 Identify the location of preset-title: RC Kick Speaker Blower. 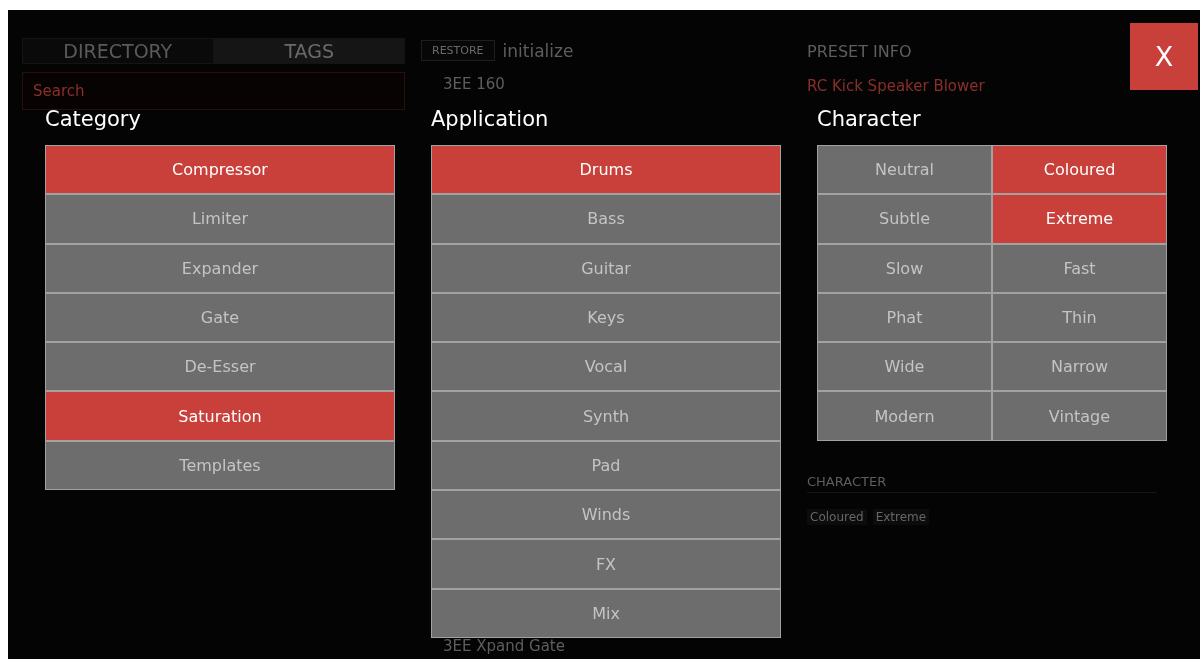
(896, 86).